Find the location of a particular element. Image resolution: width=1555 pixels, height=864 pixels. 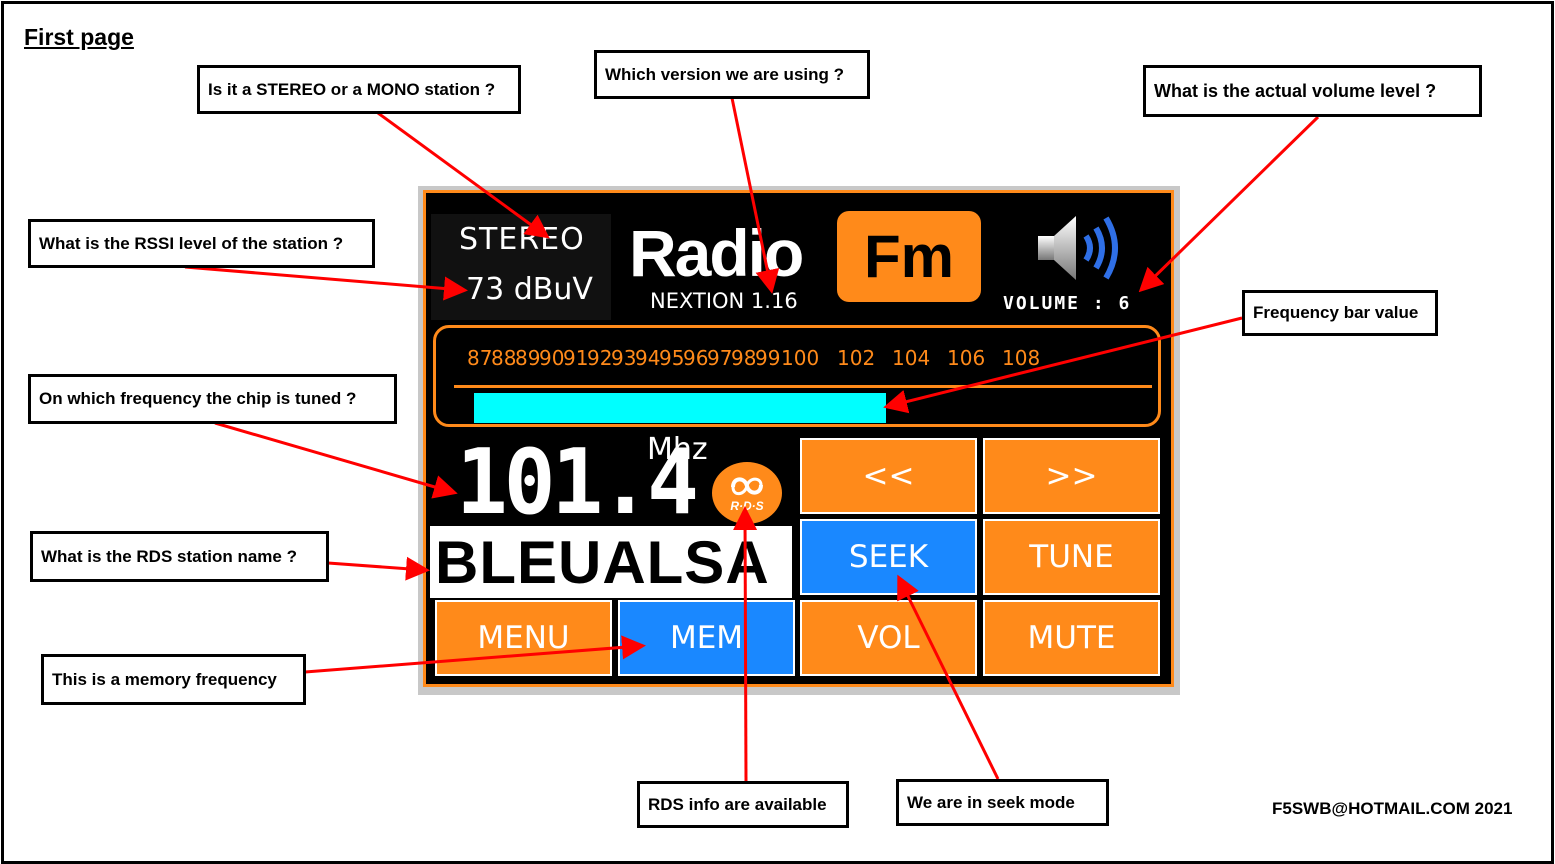

scale-tick: 92 is located at coordinates (600, 358).